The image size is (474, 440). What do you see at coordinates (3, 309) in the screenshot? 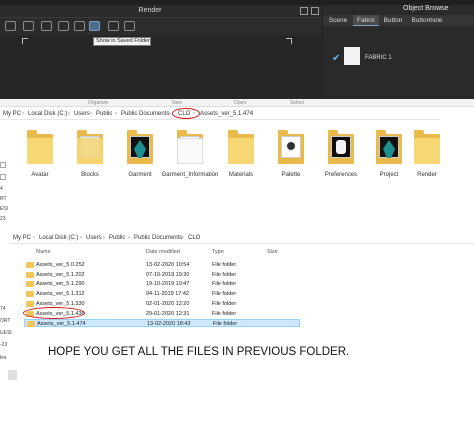
I see `nav-item-fragment: 74` at bounding box center [3, 309].